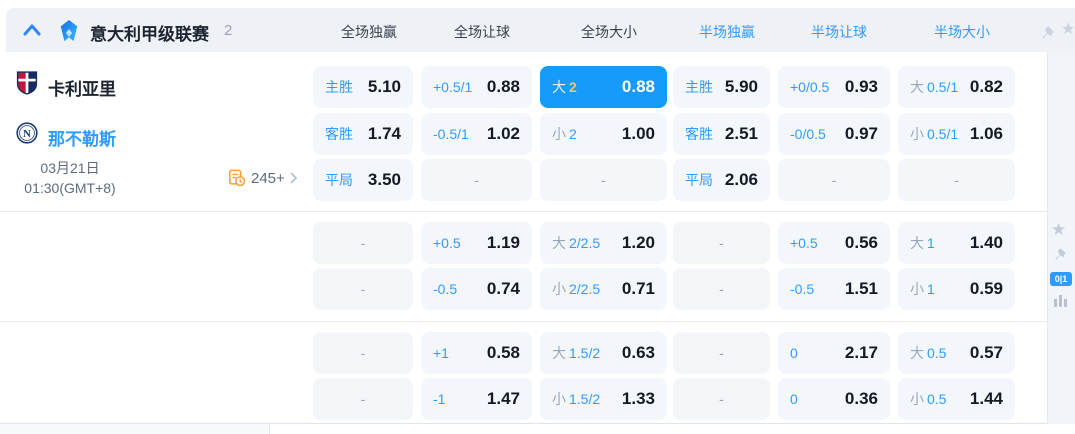  Describe the element at coordinates (922, 289) in the screenshot. I see `bet-label: 小1` at that location.